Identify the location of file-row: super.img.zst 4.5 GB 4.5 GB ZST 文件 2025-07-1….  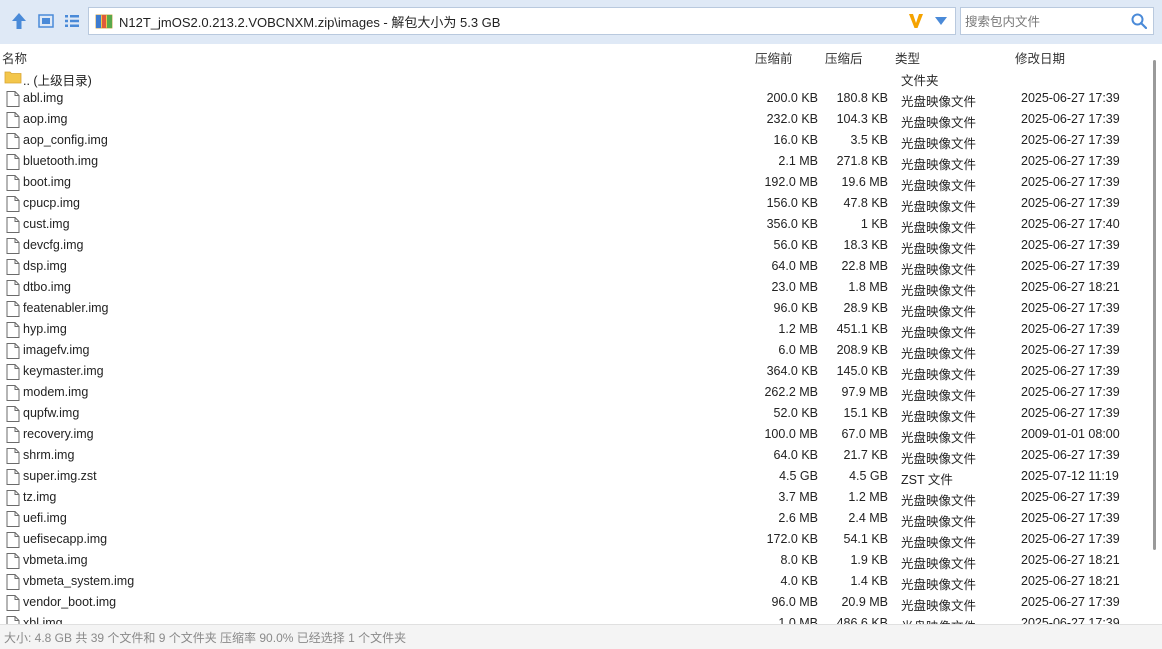
(573, 476).